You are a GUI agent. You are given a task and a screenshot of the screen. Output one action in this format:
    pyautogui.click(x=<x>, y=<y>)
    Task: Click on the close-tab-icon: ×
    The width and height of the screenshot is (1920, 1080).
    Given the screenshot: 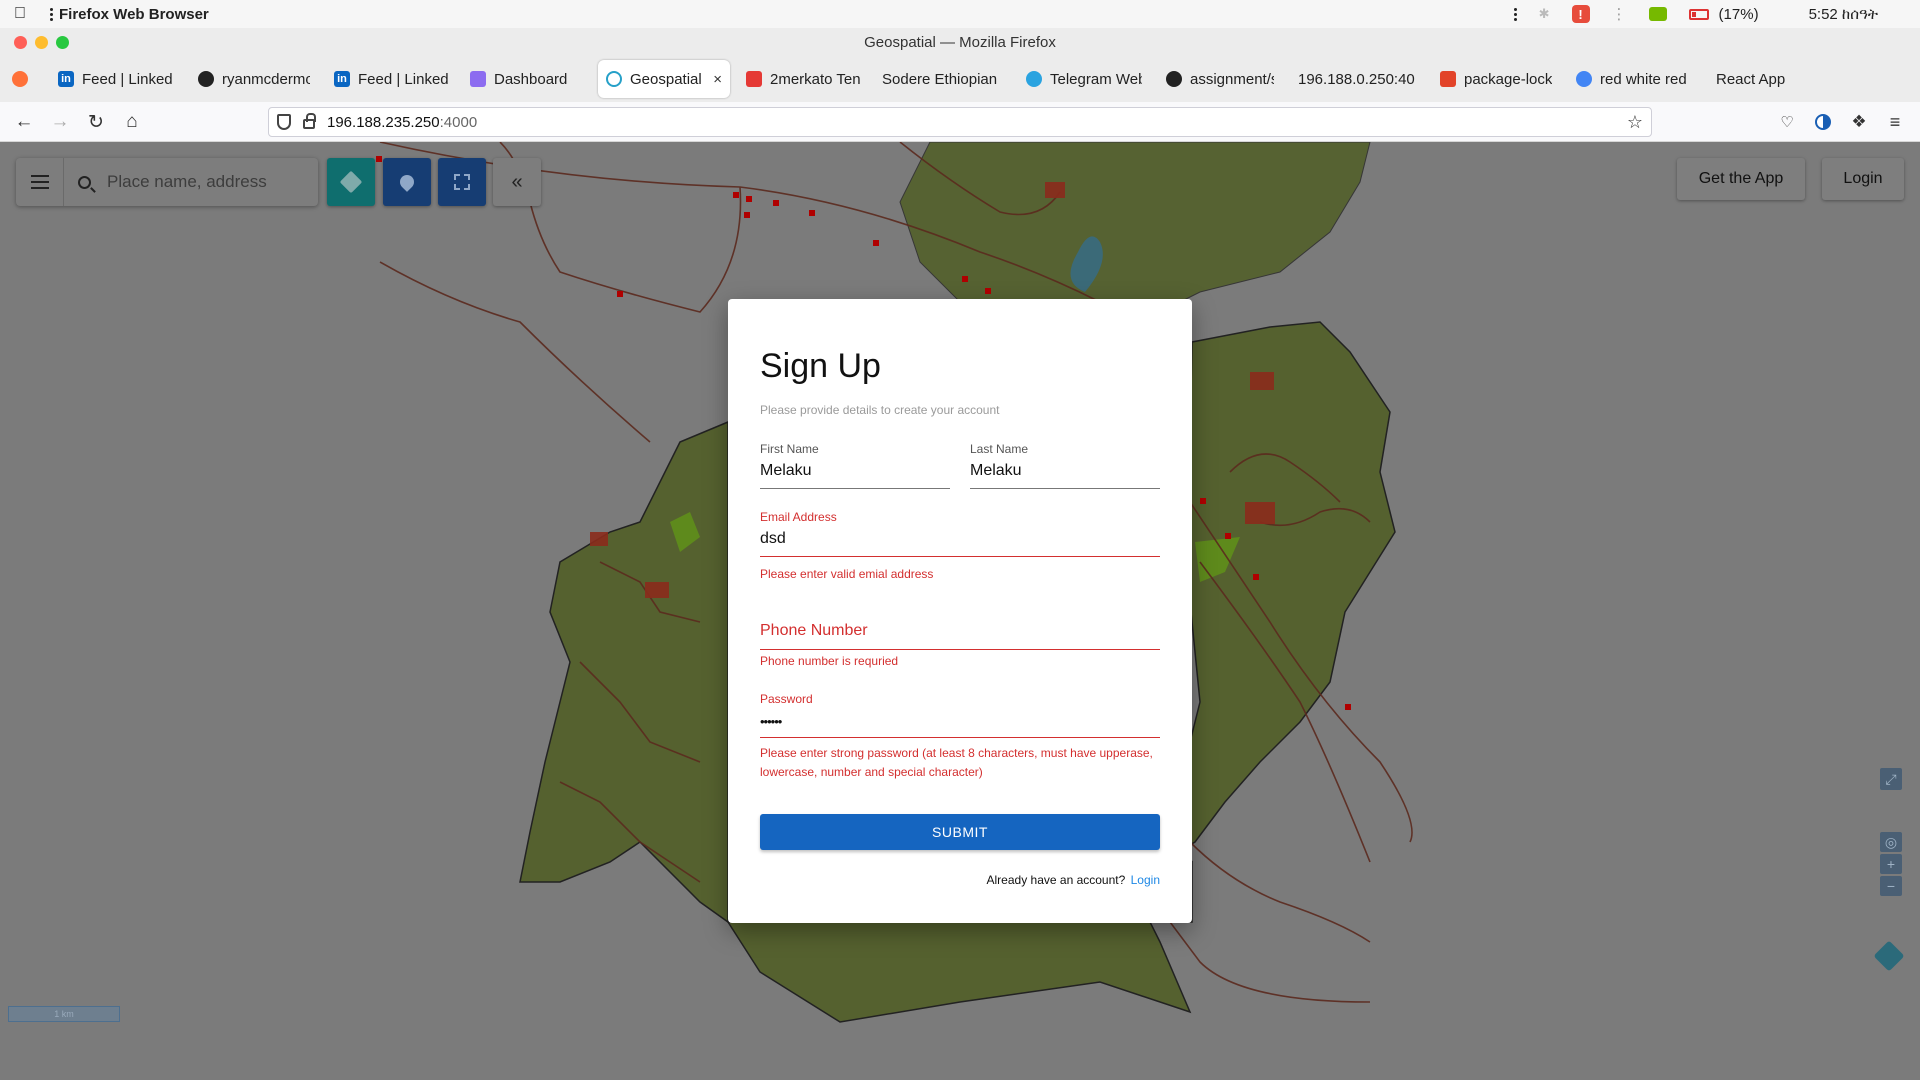 What is the action you would take?
    pyautogui.click(x=717, y=79)
    